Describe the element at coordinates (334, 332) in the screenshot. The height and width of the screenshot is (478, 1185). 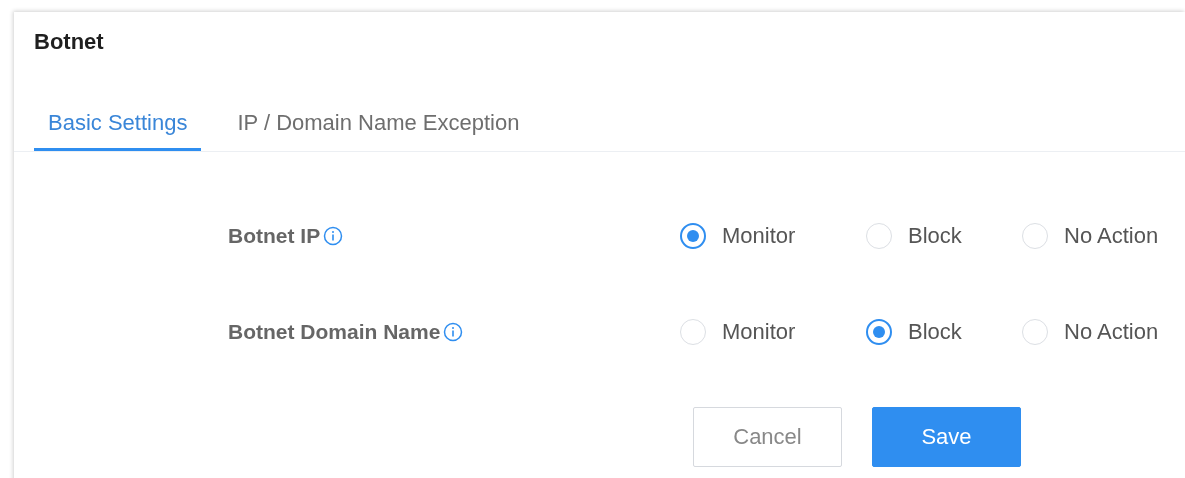
I see `setting-label: Botnet Domain Name` at that location.